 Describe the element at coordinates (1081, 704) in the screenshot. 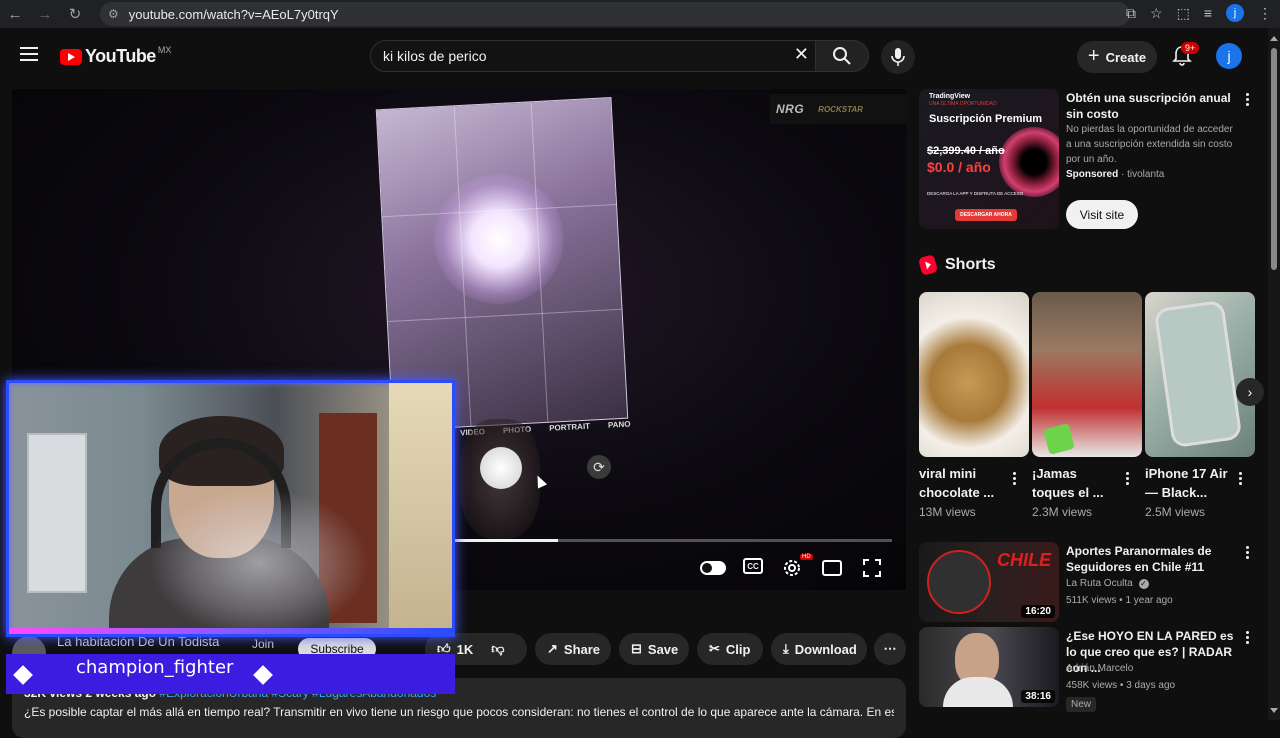

I see `new-badge: New` at that location.